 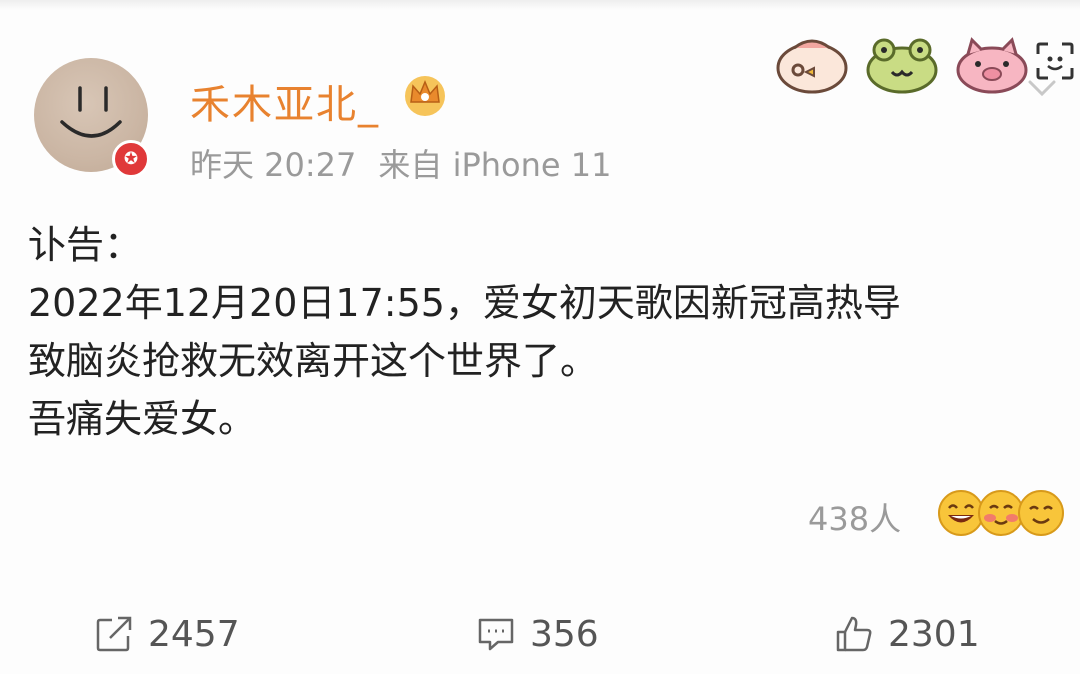 I want to click on post-timestamp: 昨天 20:27, so click(x=273, y=165).